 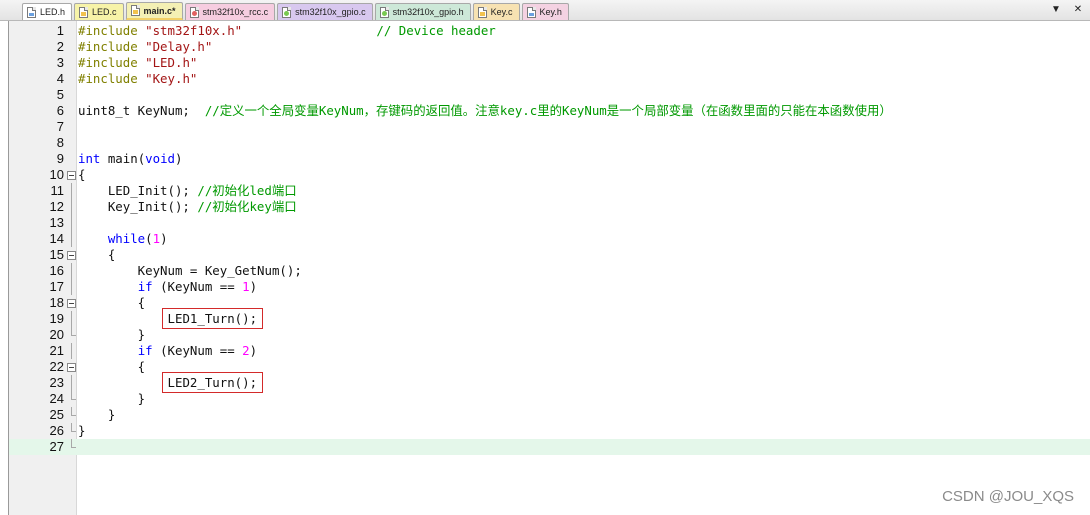 I want to click on tab-stm32f10x-rcc-c: stm32f10x_rcc.c, so click(x=230, y=11).